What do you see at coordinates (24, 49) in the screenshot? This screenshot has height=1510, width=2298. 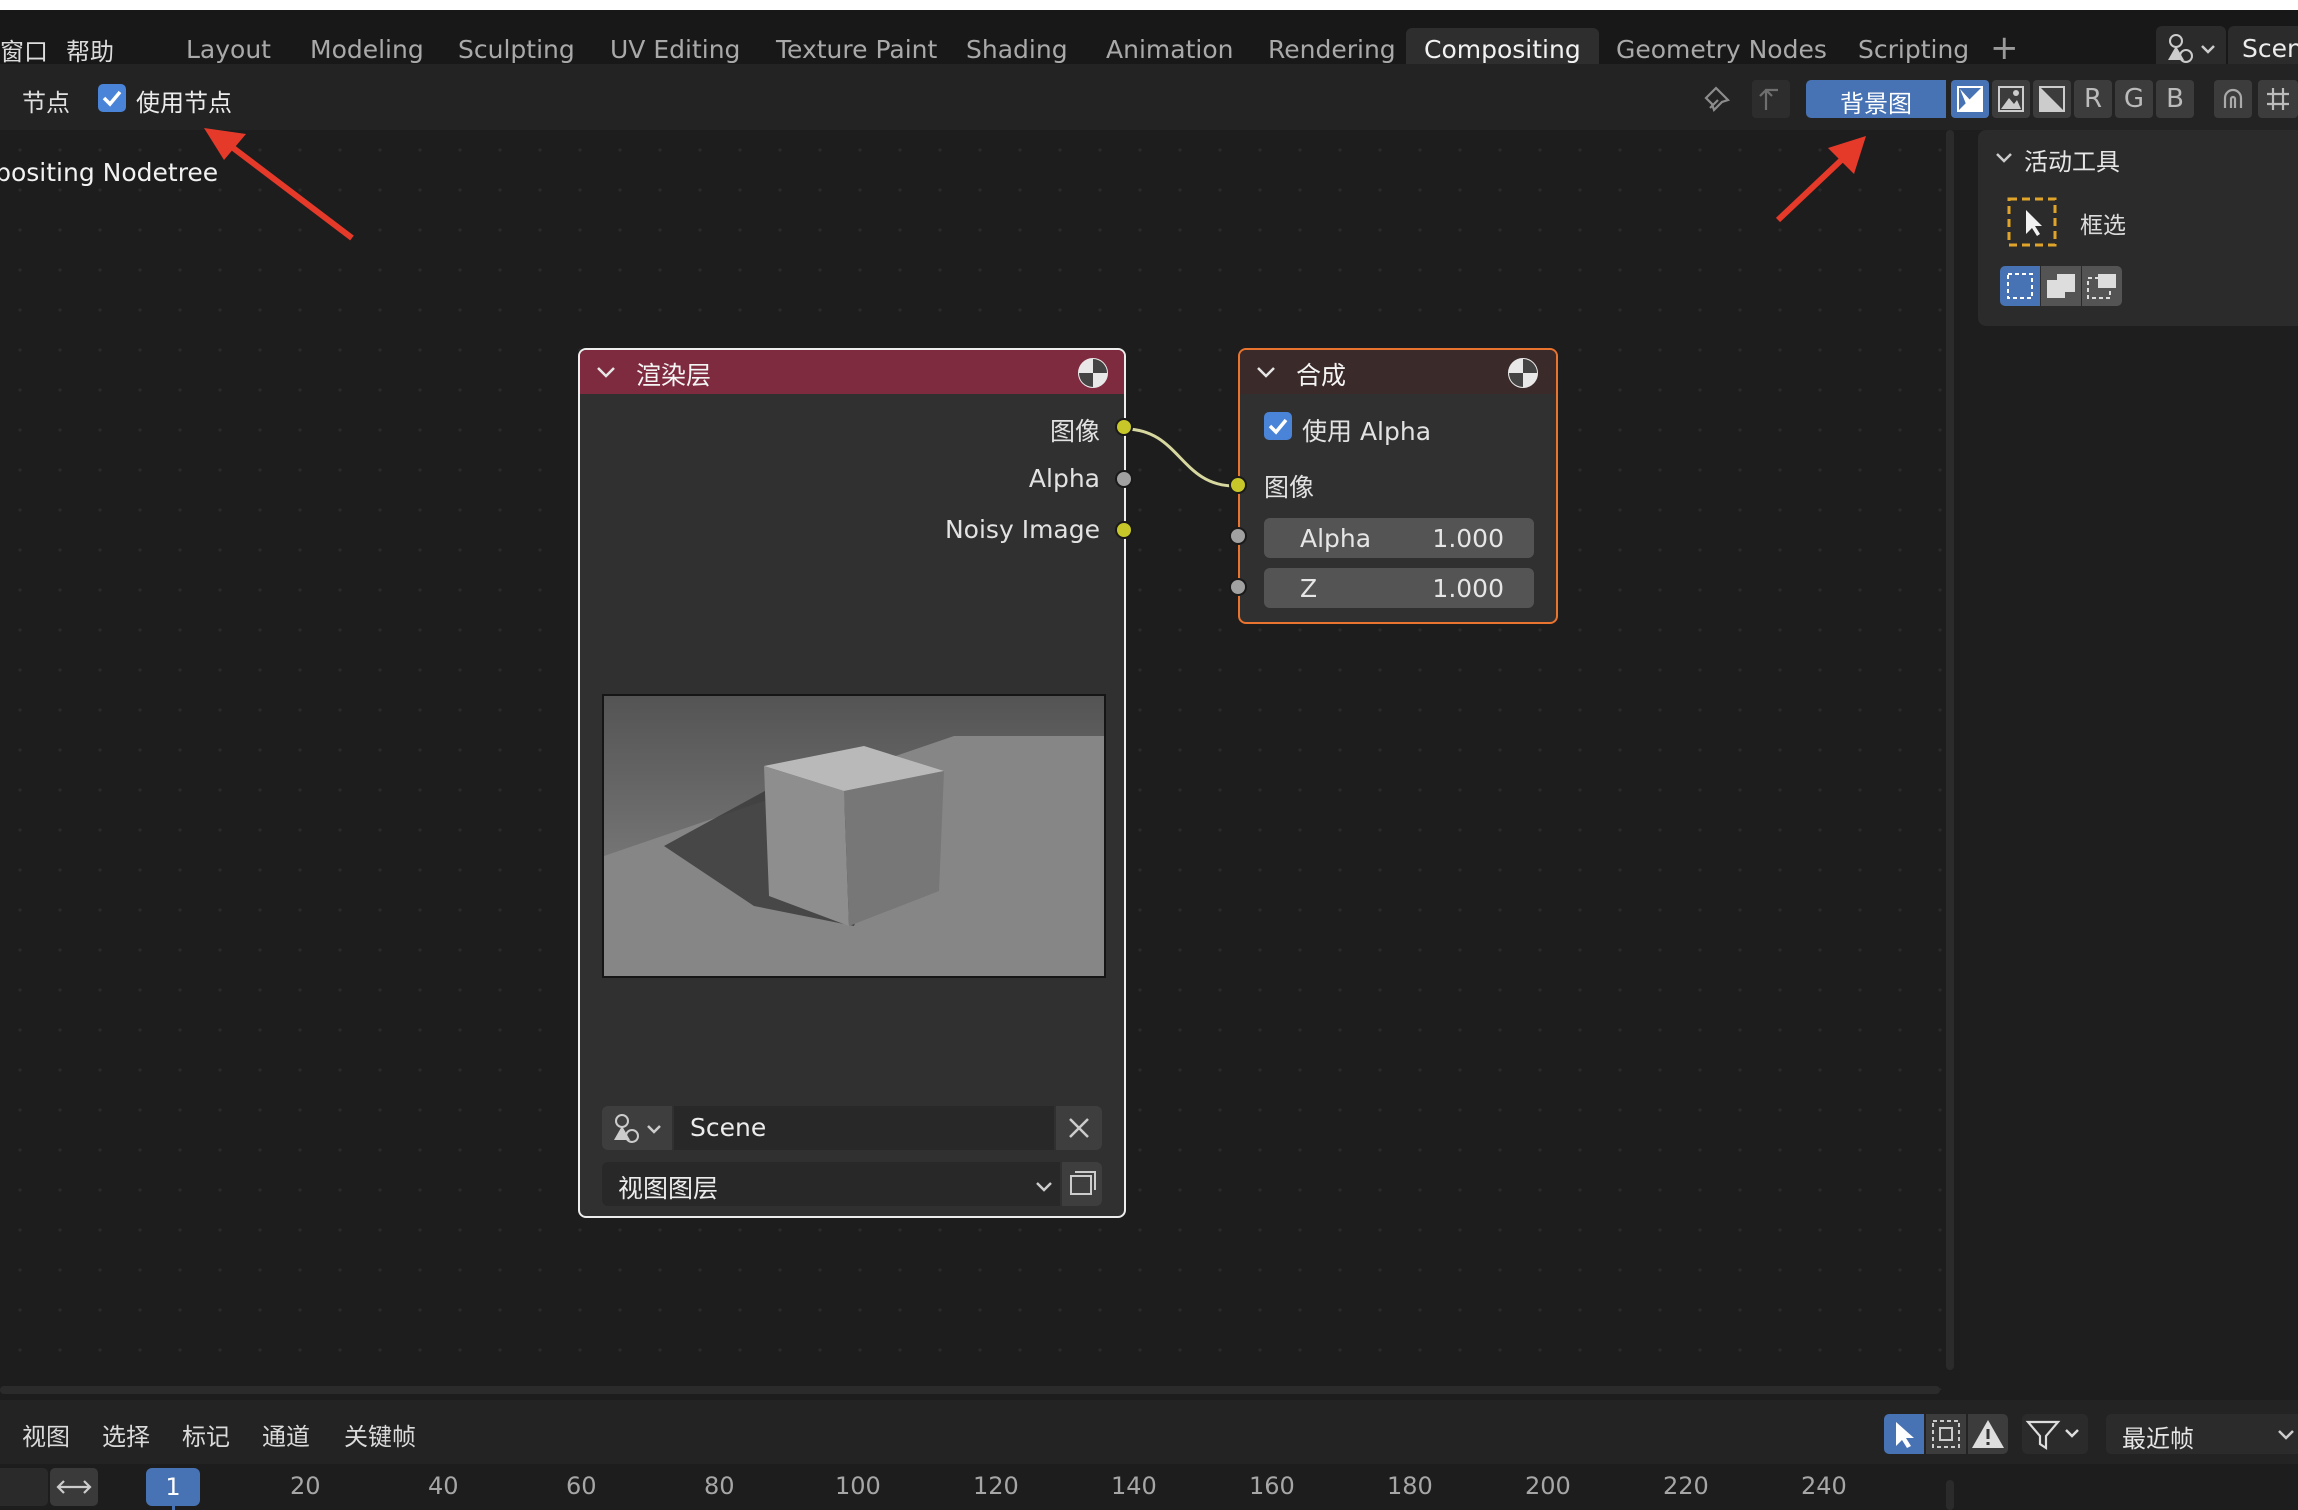 I see `menu-window: 窗口` at bounding box center [24, 49].